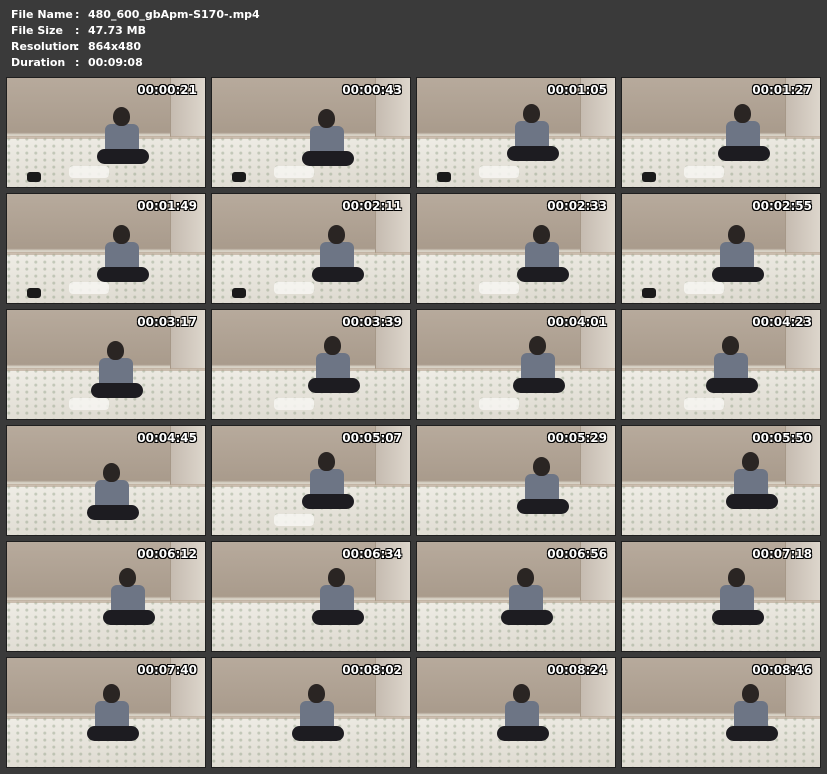 The width and height of the screenshot is (827, 774). Describe the element at coordinates (721, 132) in the screenshot. I see `video-thumbnail: 00:01:27` at that location.